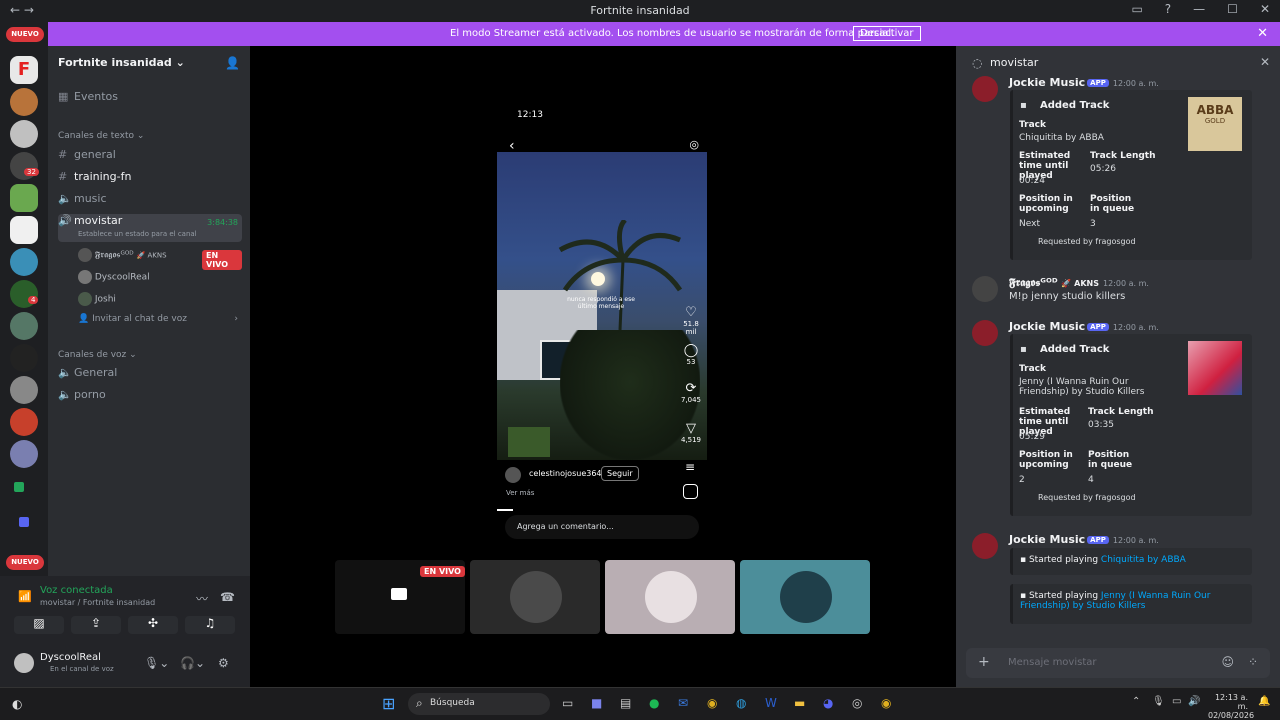 The width and height of the screenshot is (1280, 720). Describe the element at coordinates (232, 63) in the screenshot. I see `add-member-icon: 👤` at that location.